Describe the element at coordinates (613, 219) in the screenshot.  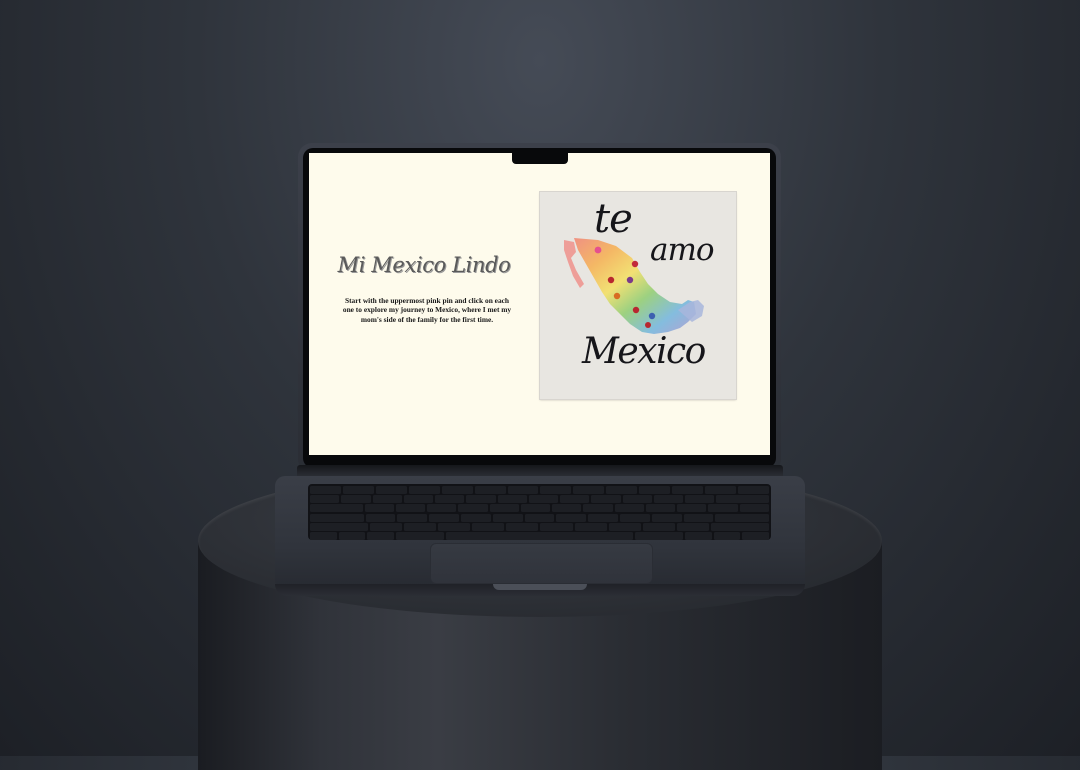
I see `lettering-te: te` at that location.